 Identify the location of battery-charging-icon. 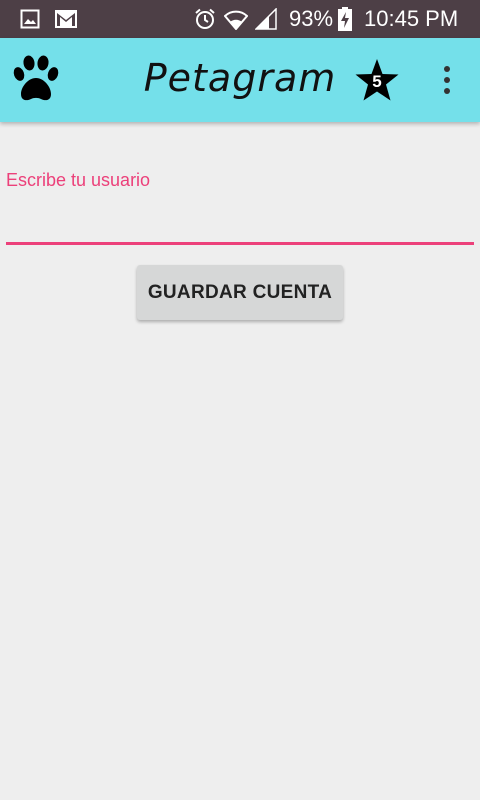
(345, 19).